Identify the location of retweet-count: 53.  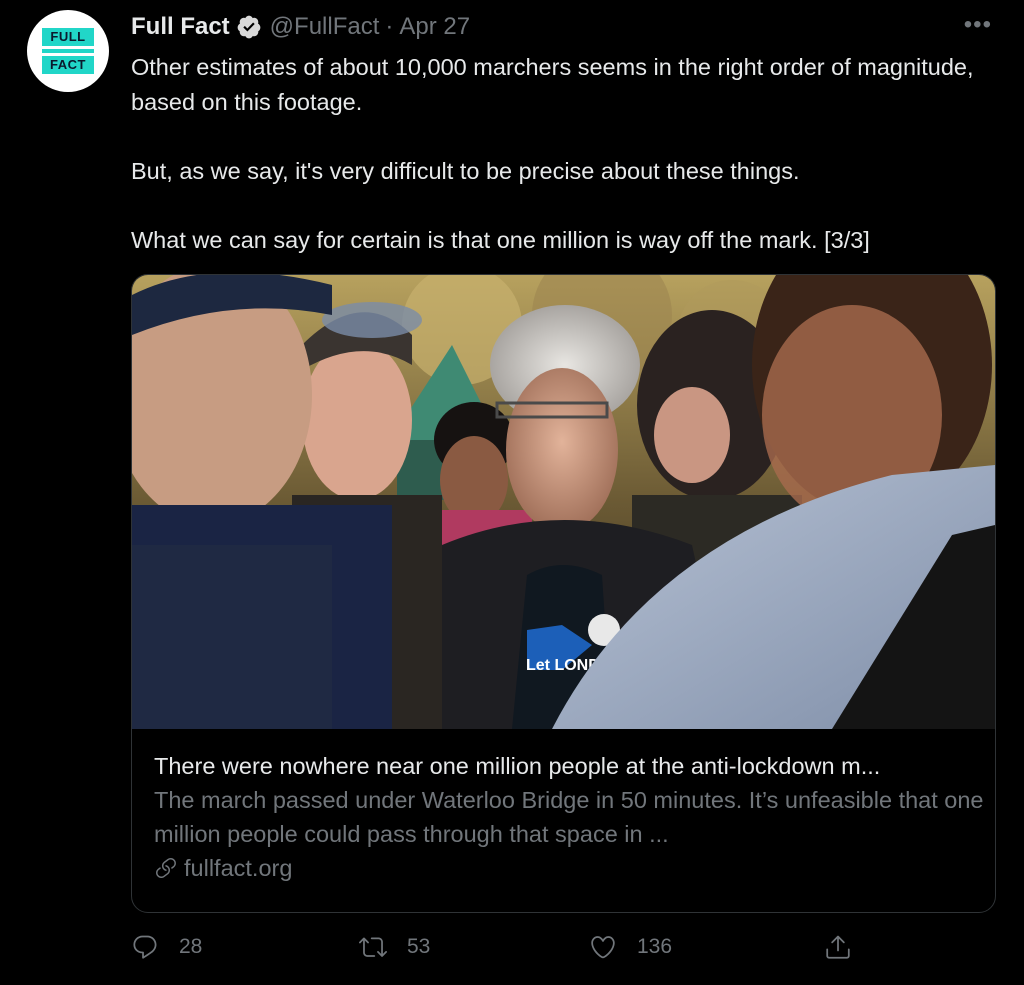
(419, 946).